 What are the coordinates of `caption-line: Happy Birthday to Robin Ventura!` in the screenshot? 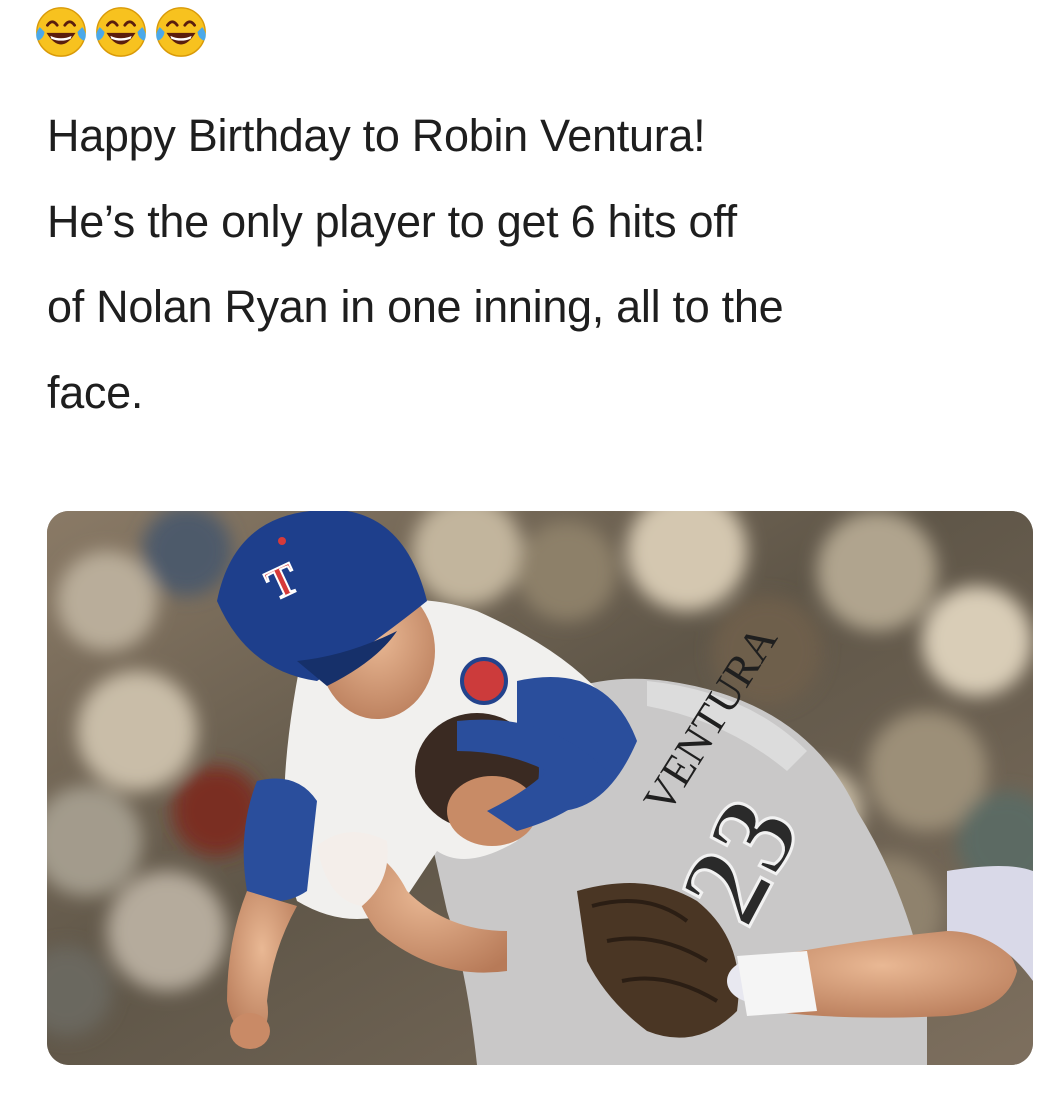 It's located at (376, 135).